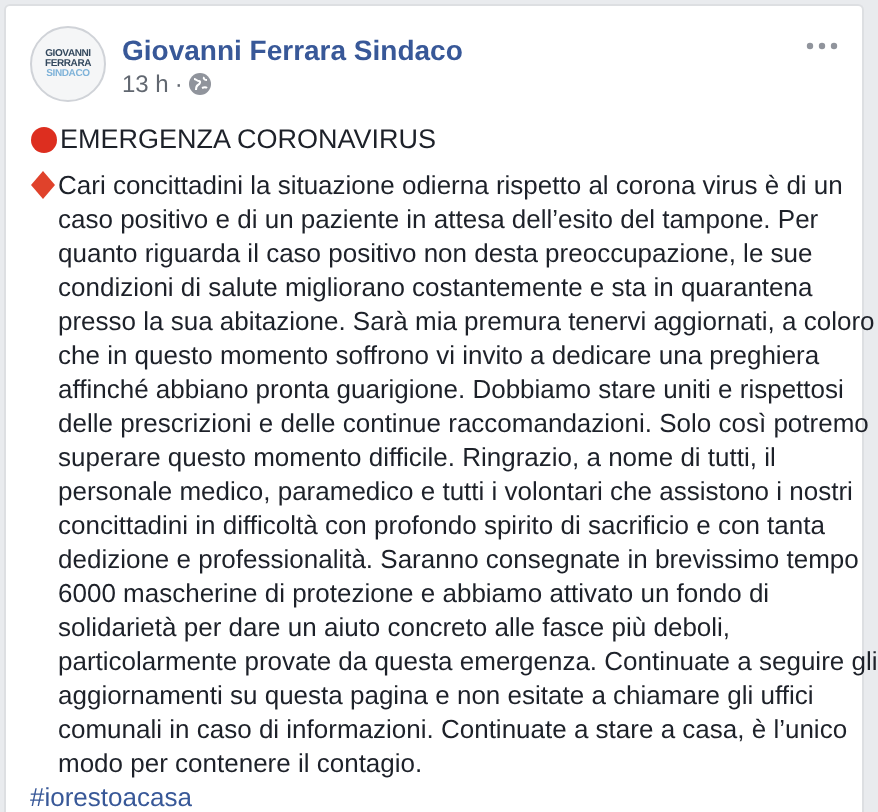 This screenshot has width=878, height=812. What do you see at coordinates (200, 84) in the screenshot?
I see `globe-icon` at bounding box center [200, 84].